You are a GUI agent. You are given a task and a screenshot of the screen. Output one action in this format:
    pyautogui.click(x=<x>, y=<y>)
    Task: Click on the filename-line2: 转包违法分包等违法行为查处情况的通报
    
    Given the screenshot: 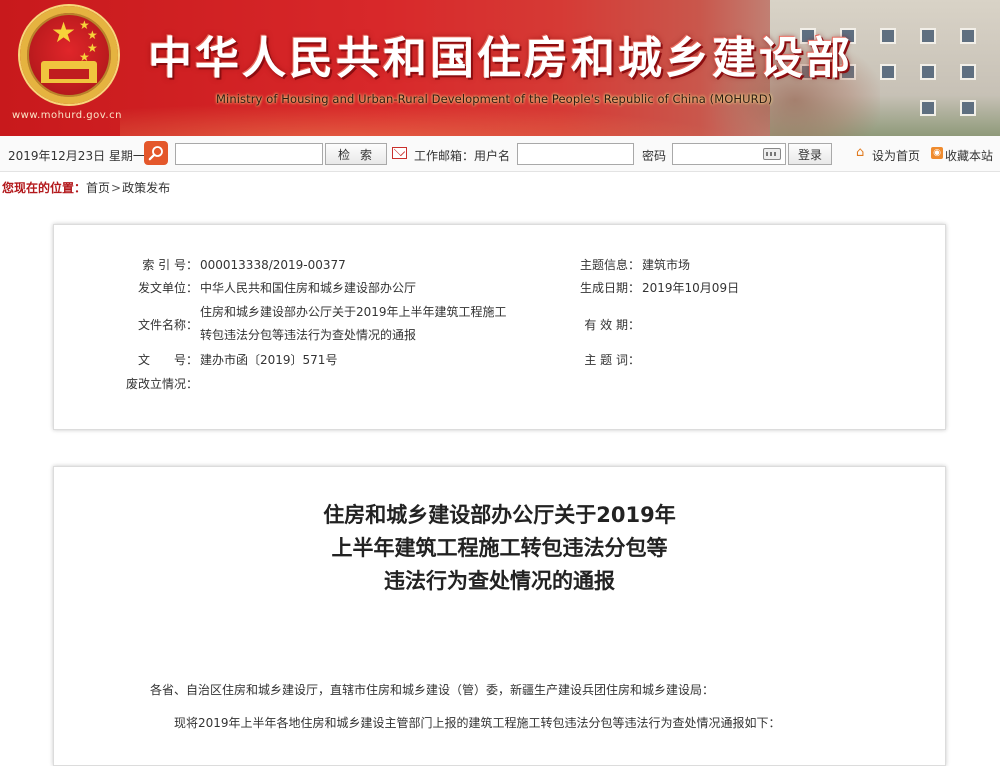 What is the action you would take?
    pyautogui.click(x=308, y=335)
    